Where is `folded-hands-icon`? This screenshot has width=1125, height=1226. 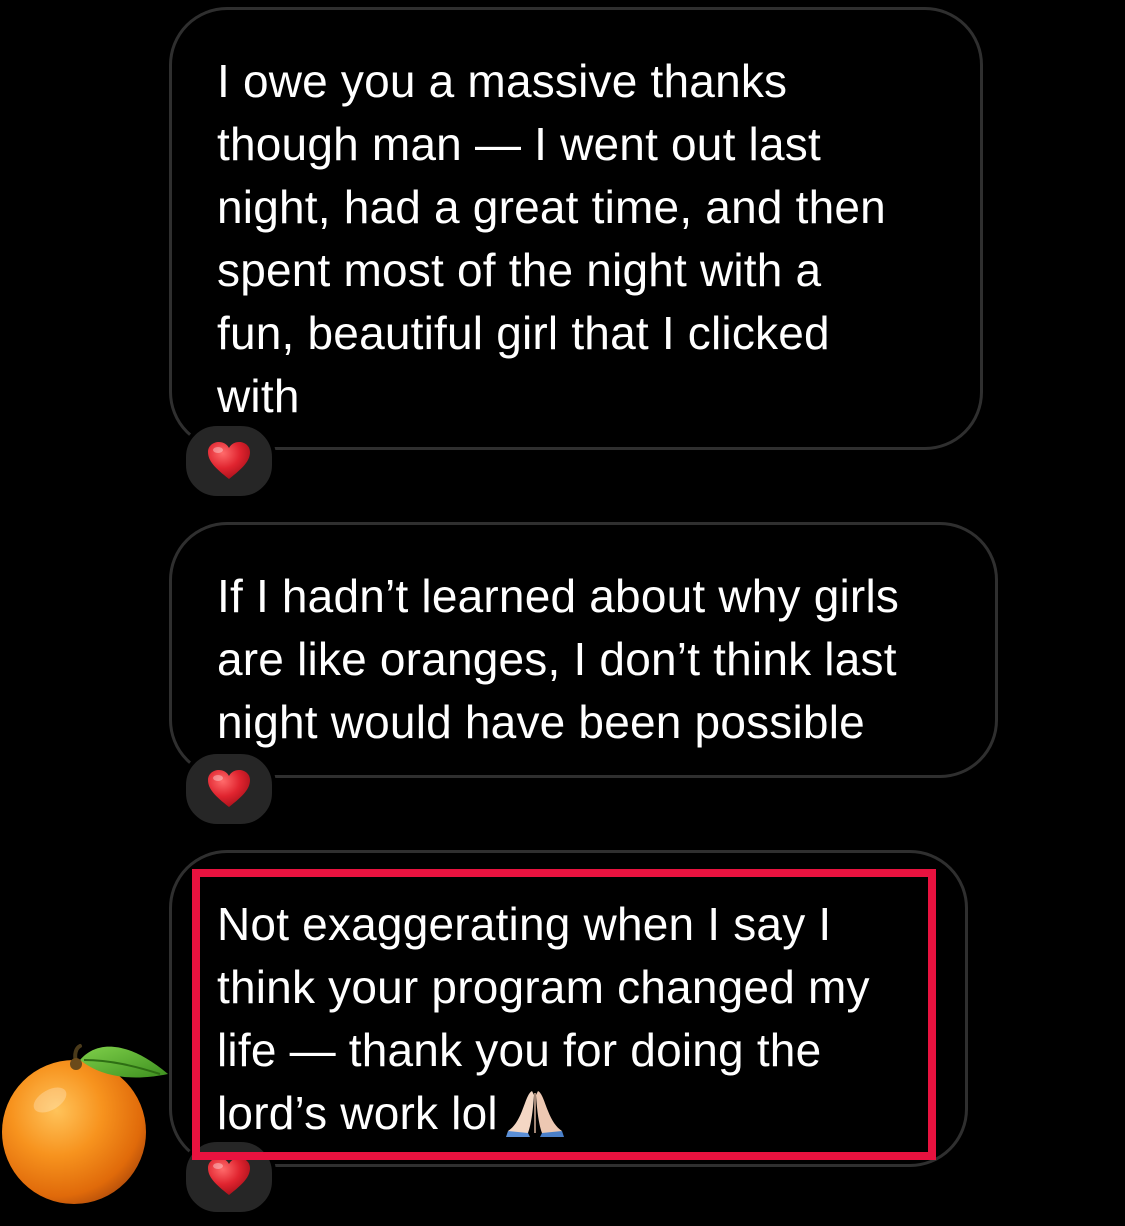 folded-hands-icon is located at coordinates (534, 1114).